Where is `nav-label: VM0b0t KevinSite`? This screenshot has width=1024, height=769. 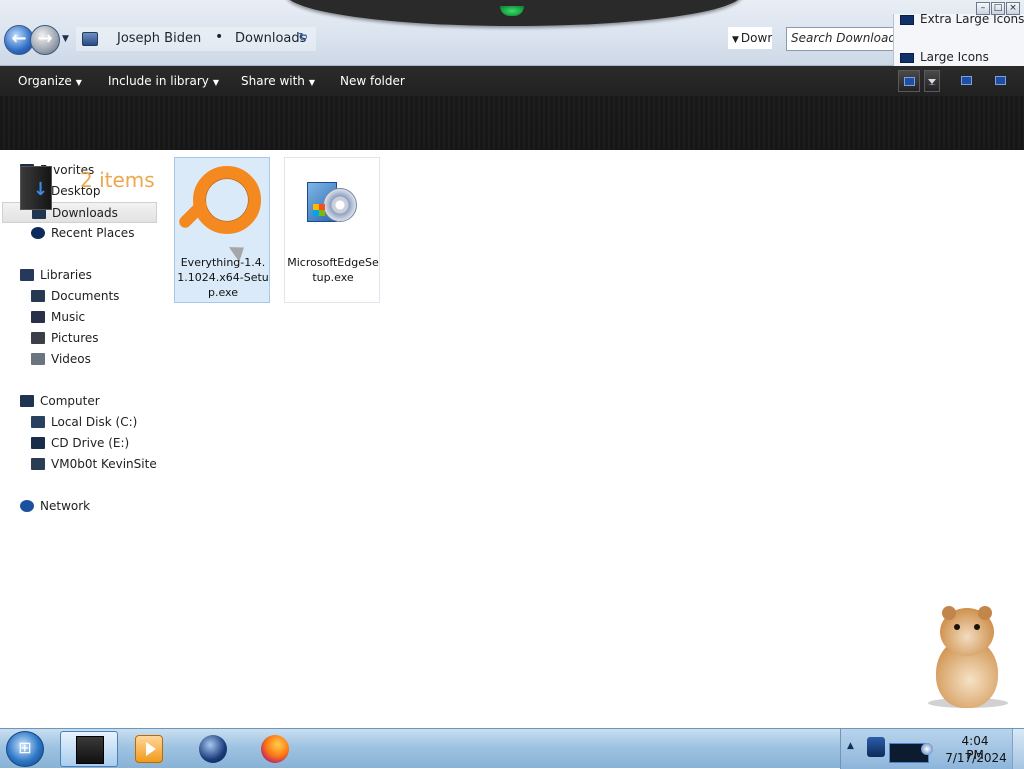 nav-label: VM0b0t KevinSite is located at coordinates (104, 464).